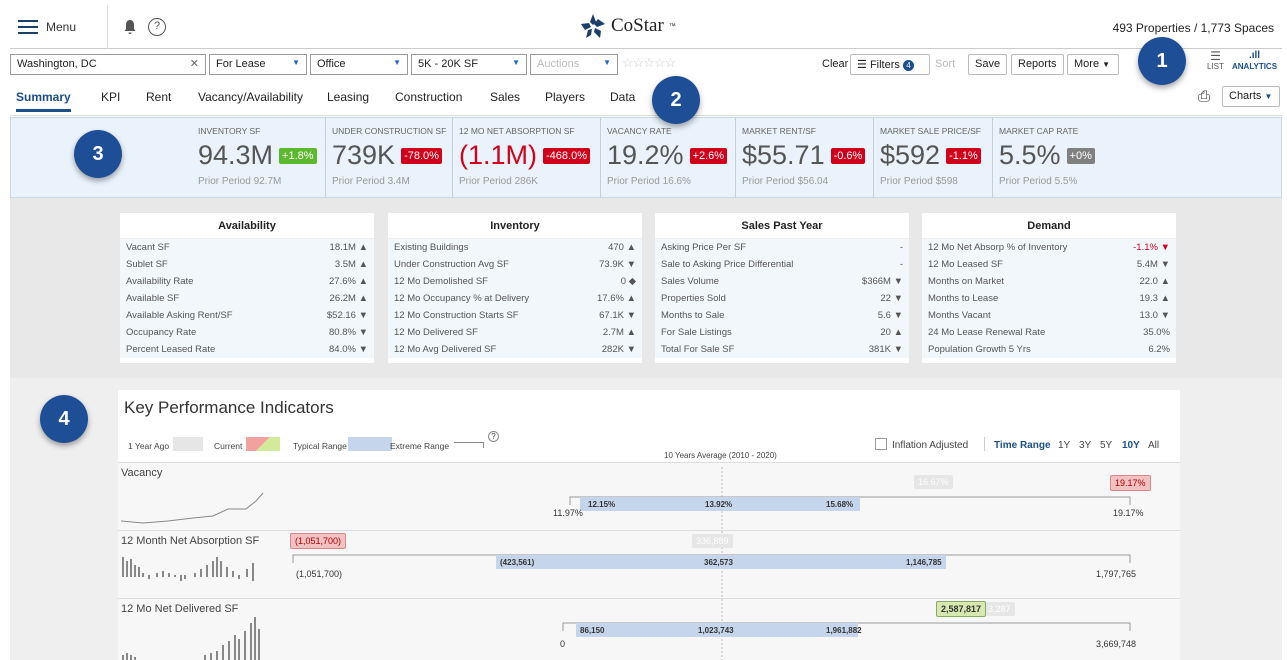  Describe the element at coordinates (649, 181) in the screenshot. I see `stat-prior-period: Prior Period 16.6%` at that location.